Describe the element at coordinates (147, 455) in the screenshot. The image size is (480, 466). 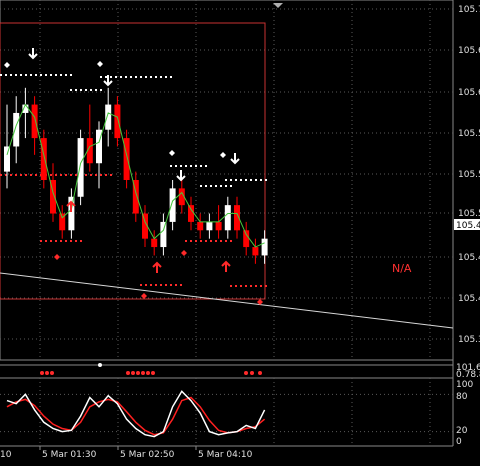
I see `time-label: 5 Mar 02:50` at that location.